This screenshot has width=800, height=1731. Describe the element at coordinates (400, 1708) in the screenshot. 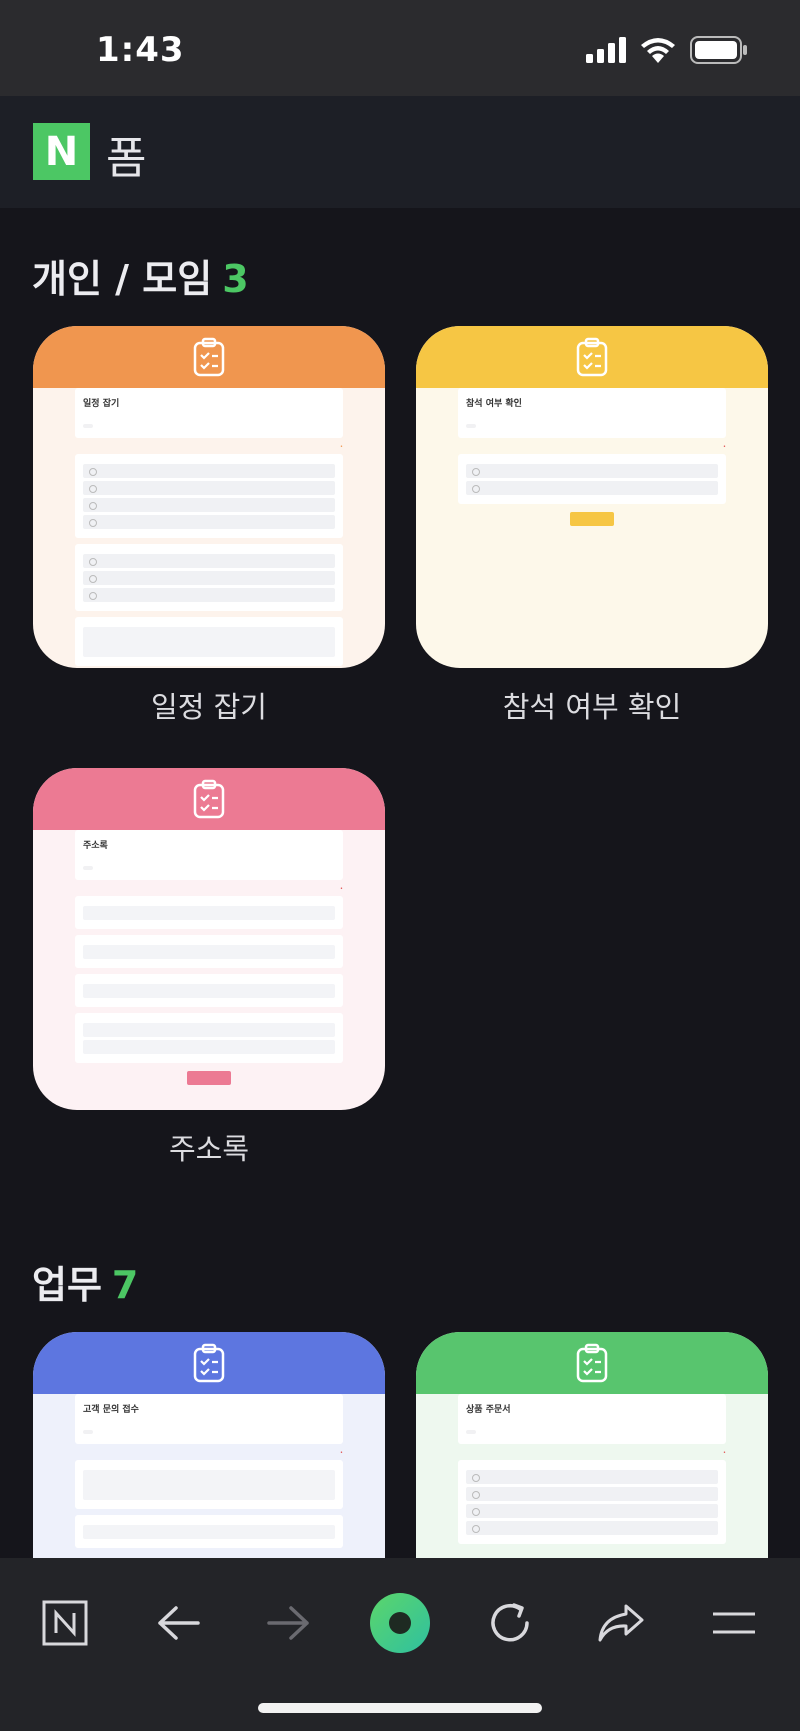

I see `home-indicator` at that location.